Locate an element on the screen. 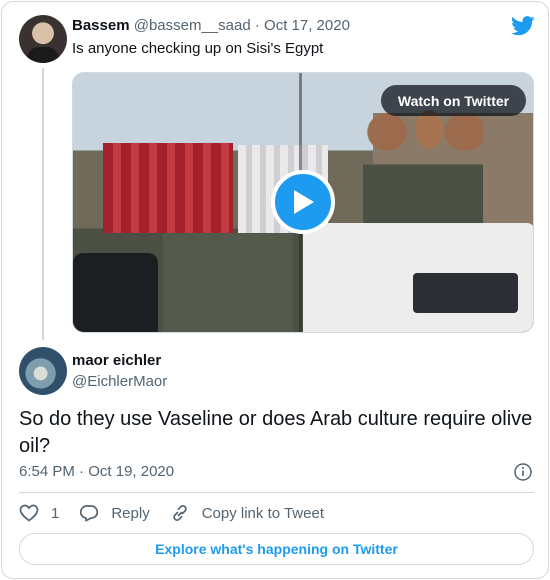  tweet-actions: 1 Reply Copy link to Tweet is located at coordinates (181, 513).